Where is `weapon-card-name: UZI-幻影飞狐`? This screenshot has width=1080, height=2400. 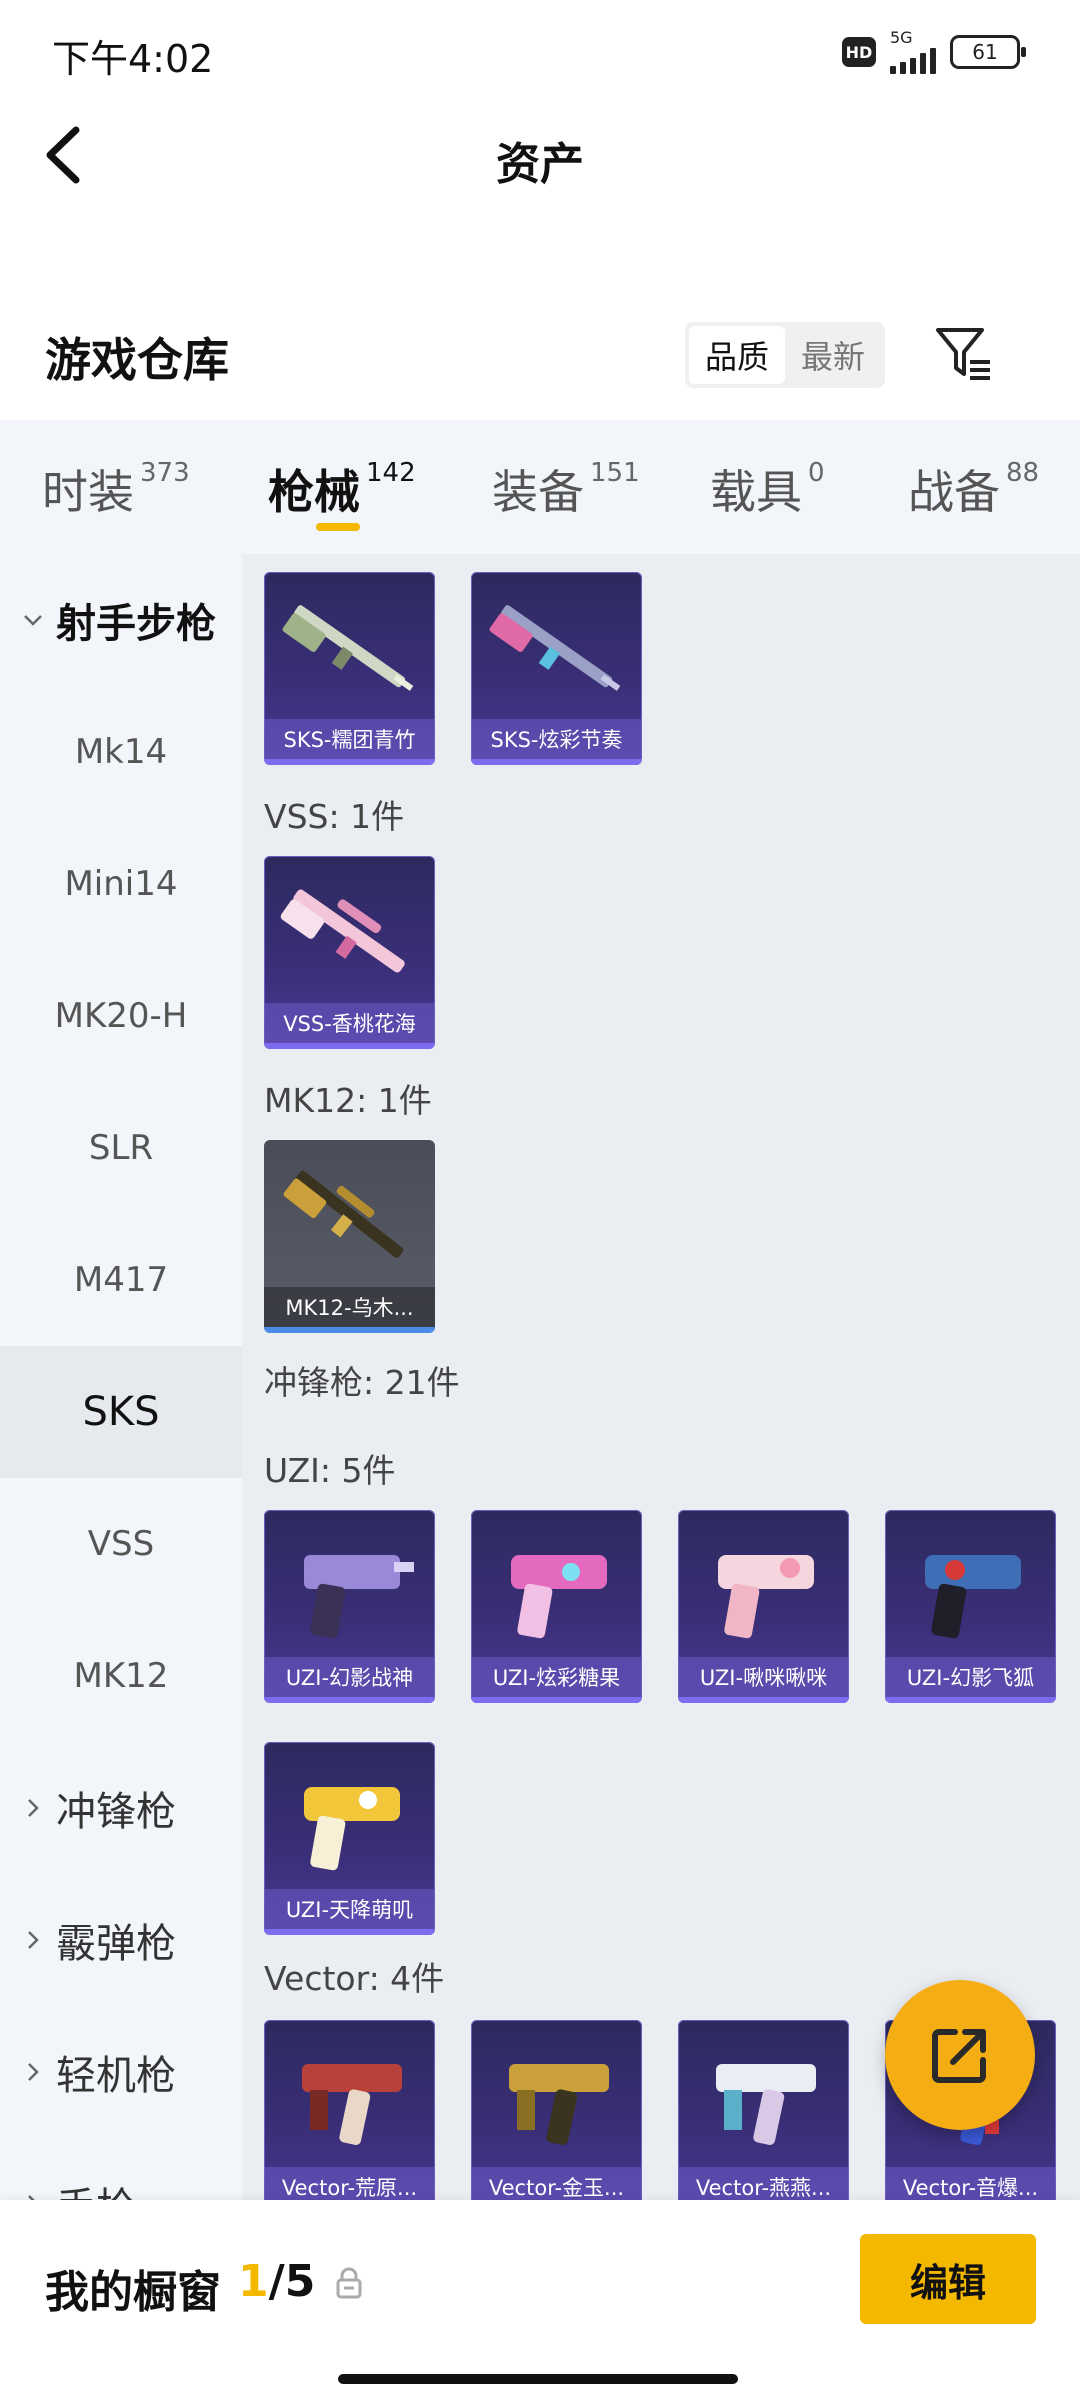
weapon-card-name: UZI-幻影飞狐 is located at coordinates (970, 1677).